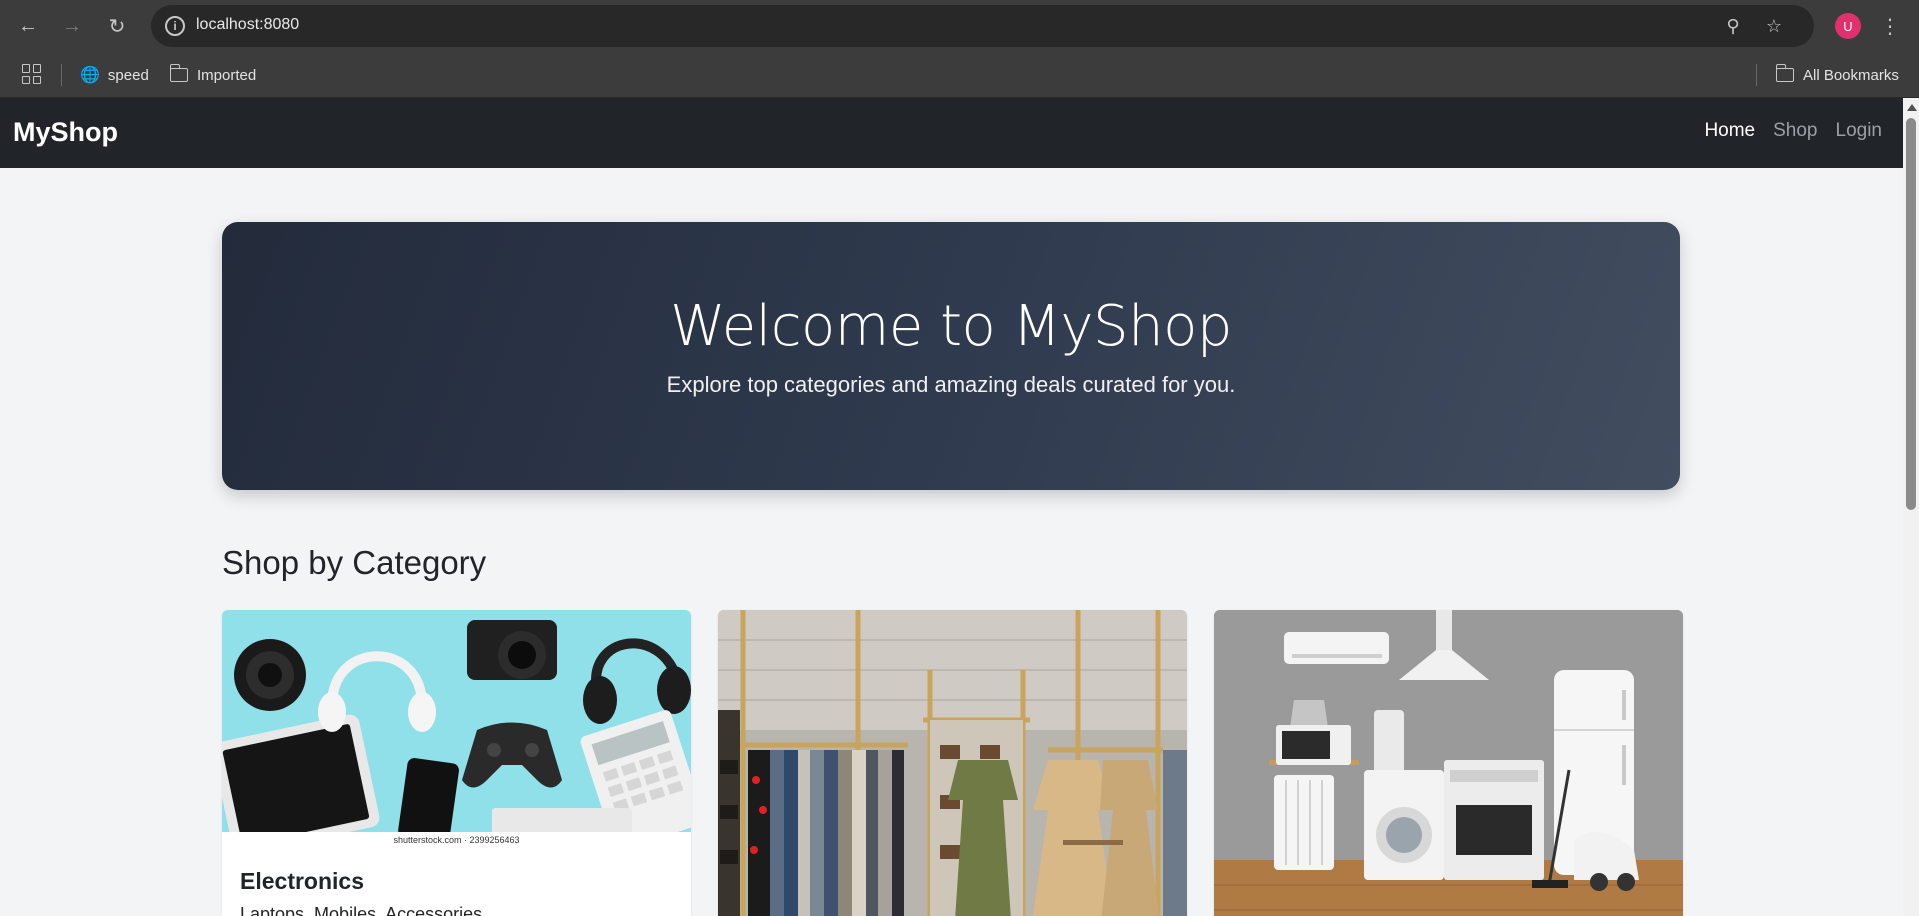 Image resolution: width=1919 pixels, height=916 pixels. I want to click on browser-toolbar: ← → ↻ i localhost:8080 ⚲ ☆ U ⋮, so click(959, 26).